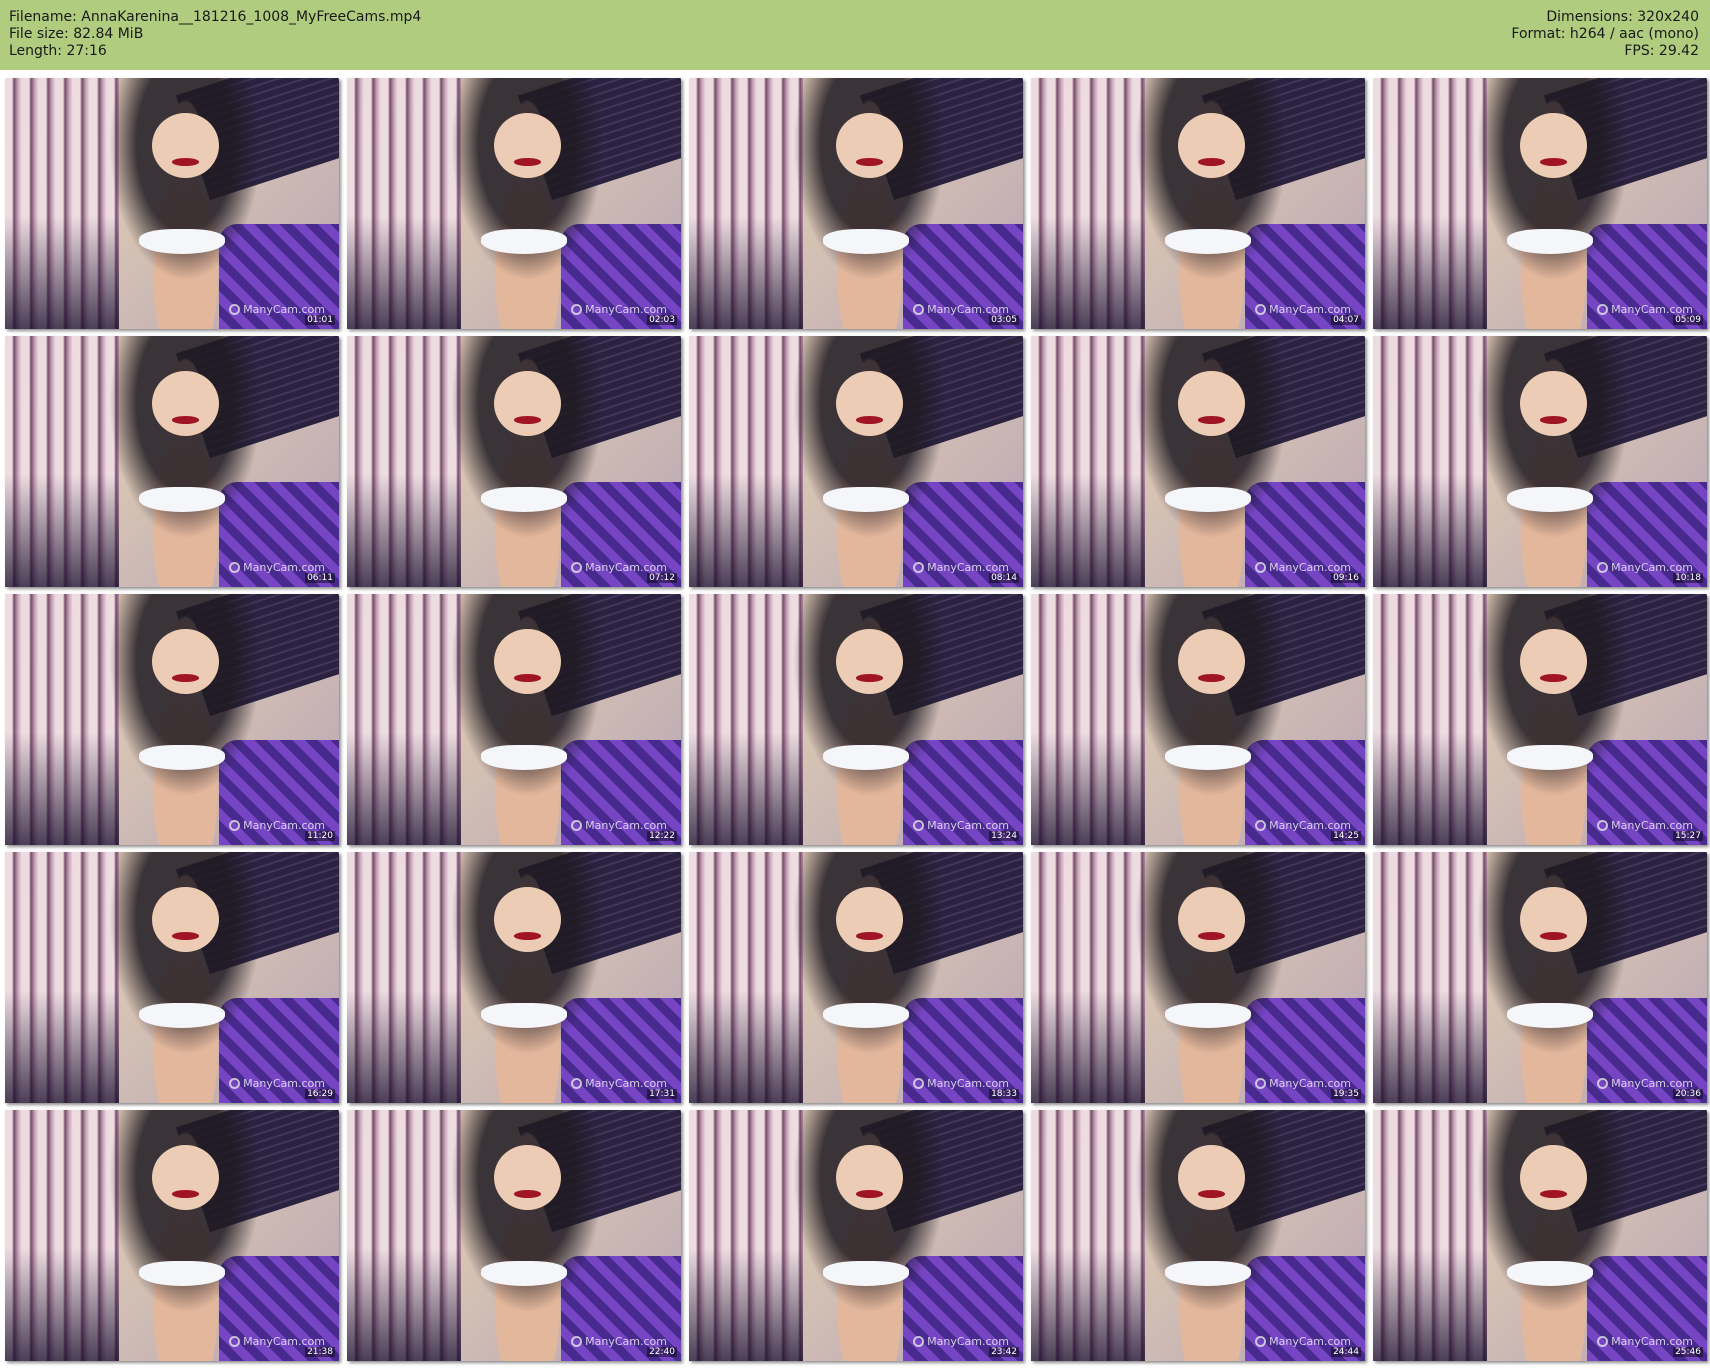  I want to click on thumbnail-timestamp: 05:09, so click(1688, 320).